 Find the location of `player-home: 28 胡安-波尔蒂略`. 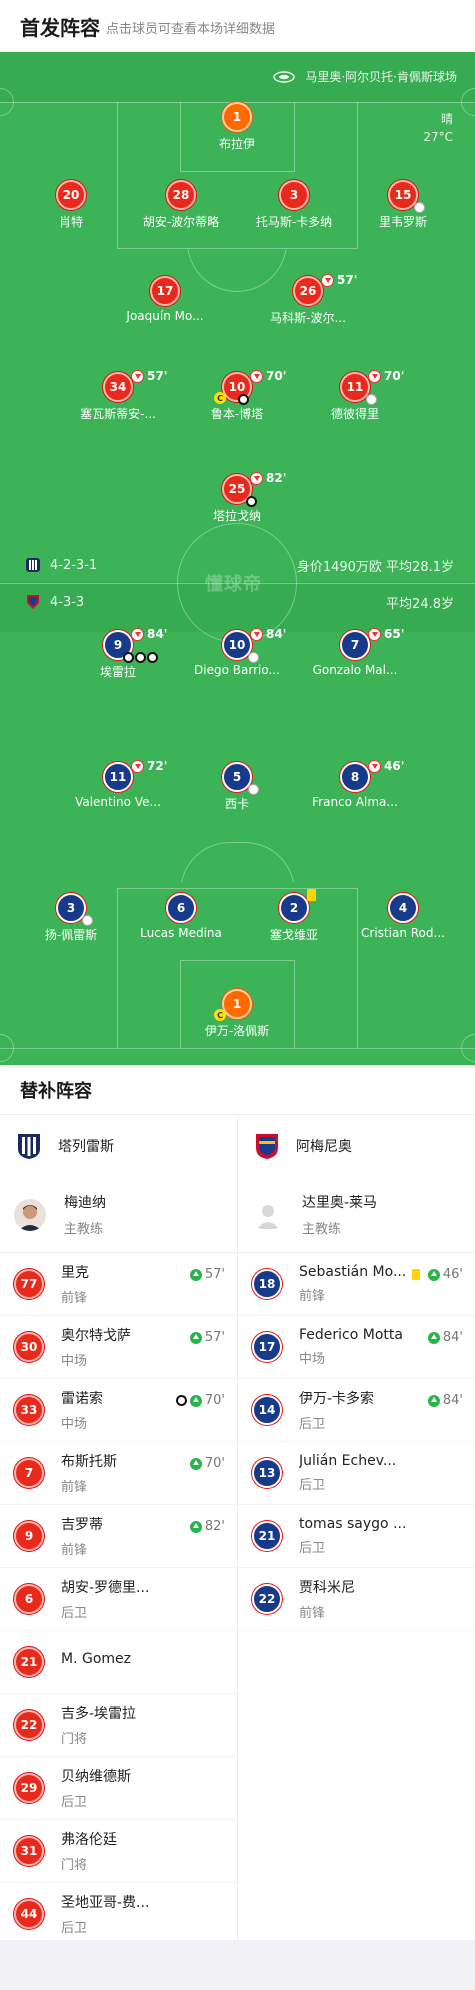

player-home: 28 胡安-波尔蒂略 is located at coordinates (181, 205).